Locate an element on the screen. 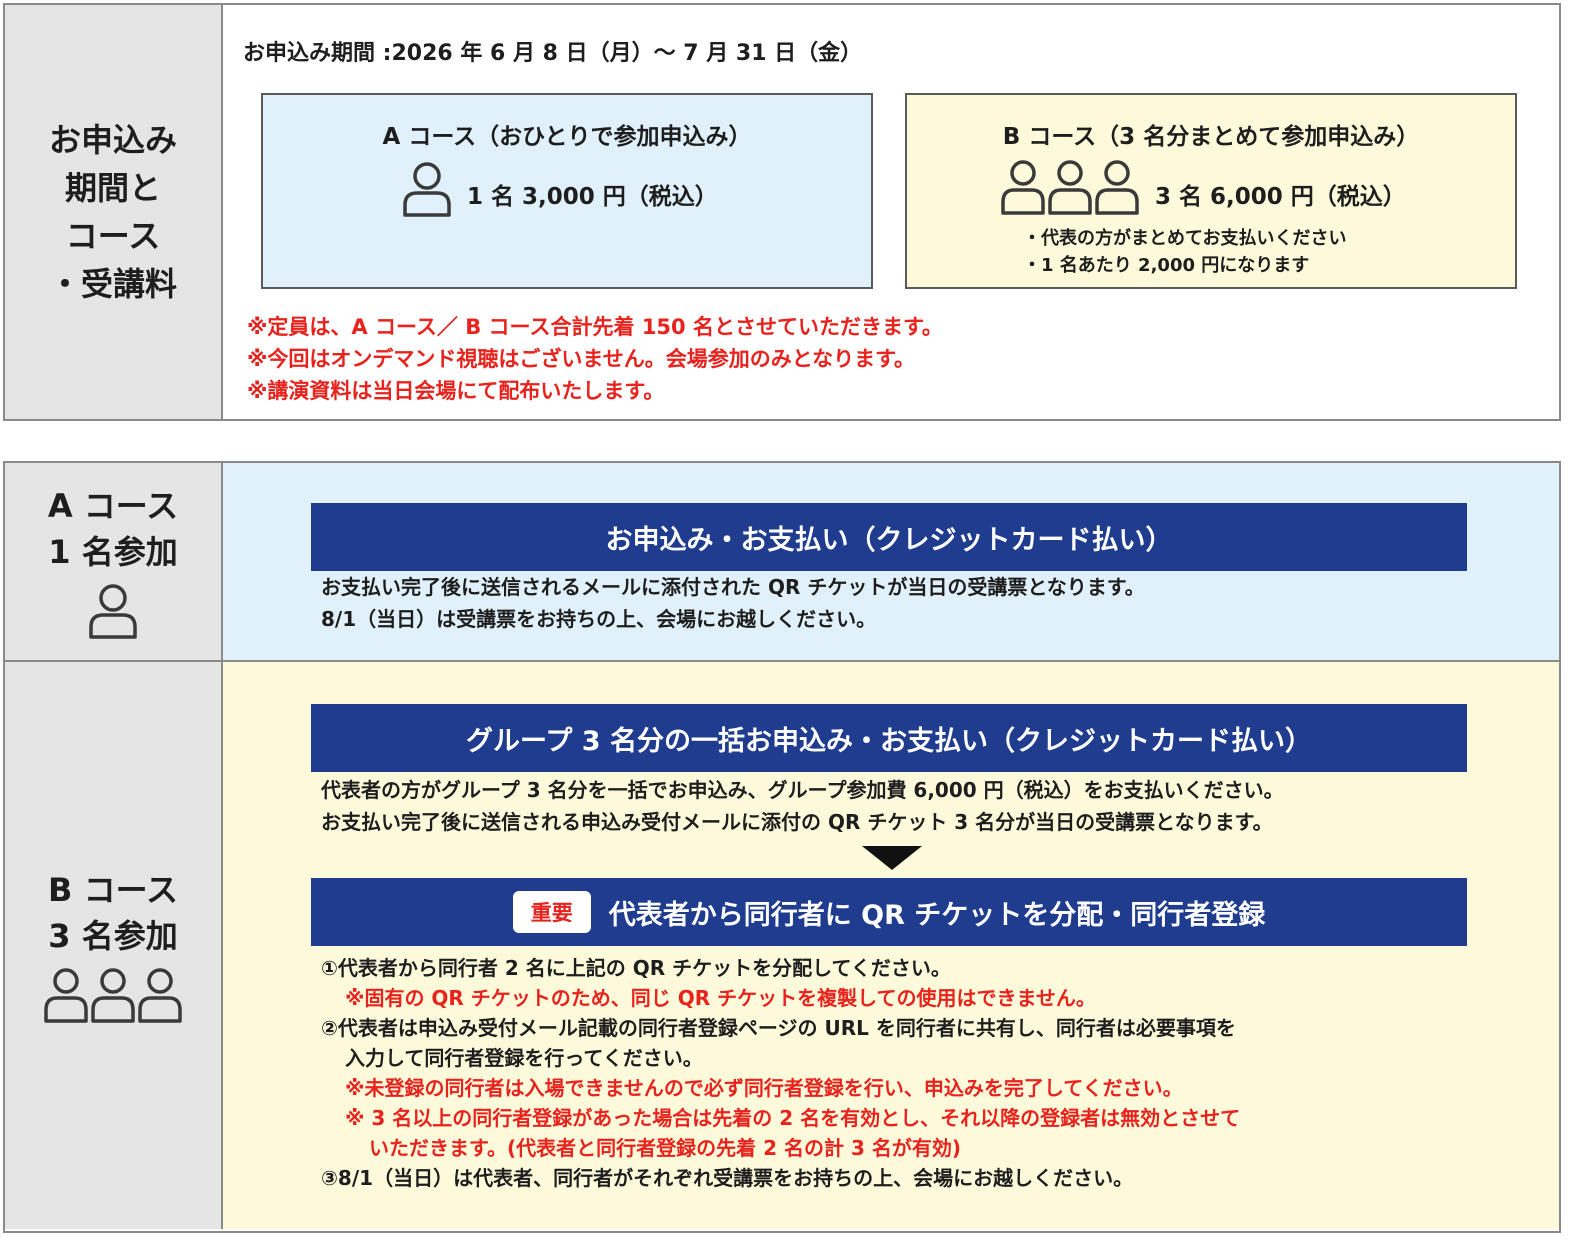 This screenshot has width=1589, height=1253. label-line: 期間と is located at coordinates (112, 188).